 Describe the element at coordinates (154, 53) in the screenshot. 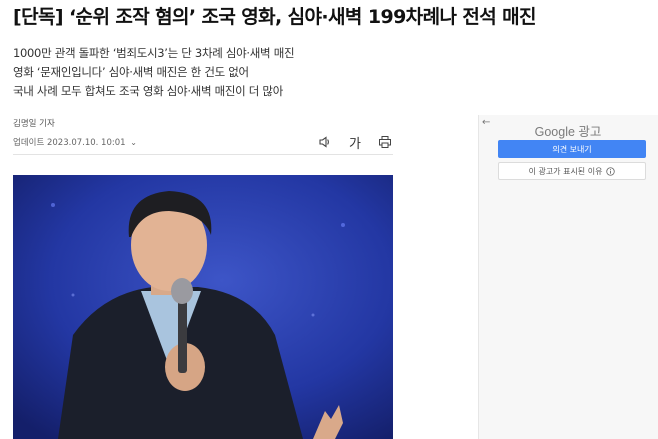

I see `subheadline-1: 1000만 관객 돌파한 ‘범죄도시3’는 단 3차례 심야·새벽 매진` at that location.